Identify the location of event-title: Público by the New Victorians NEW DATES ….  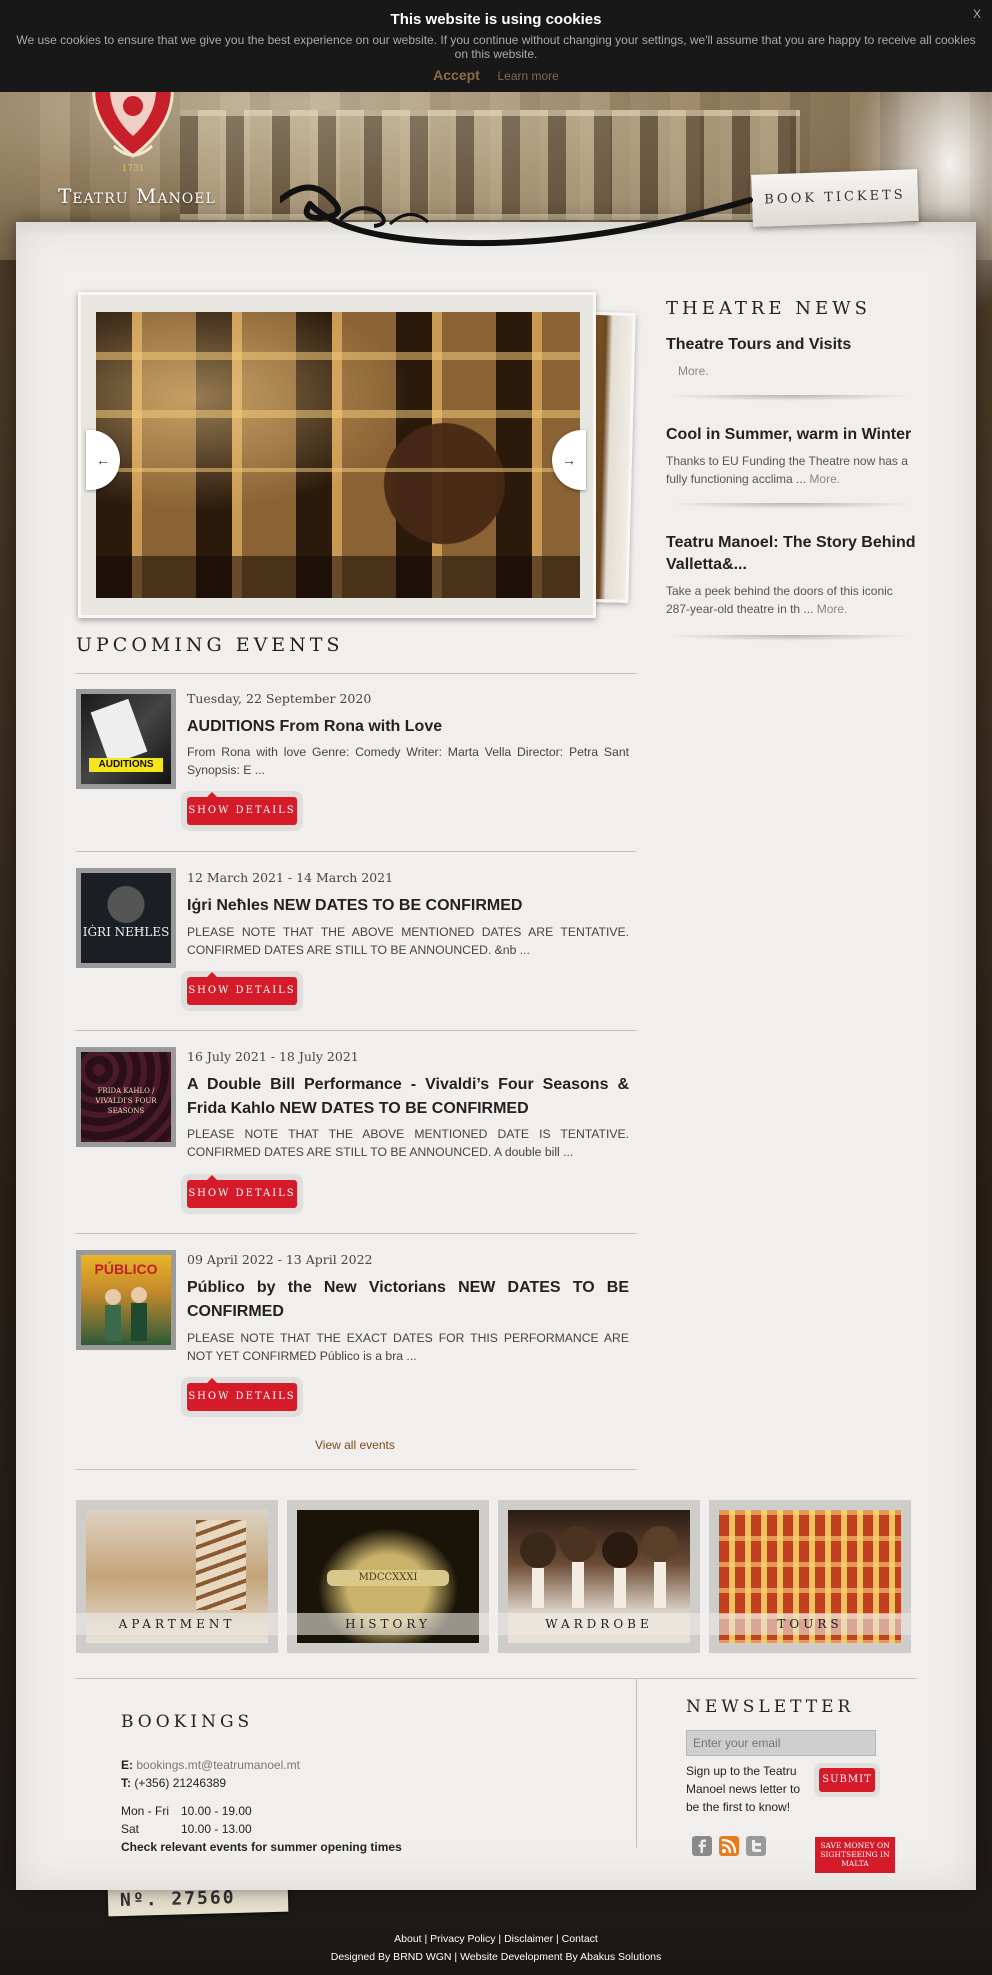
(408, 1300).